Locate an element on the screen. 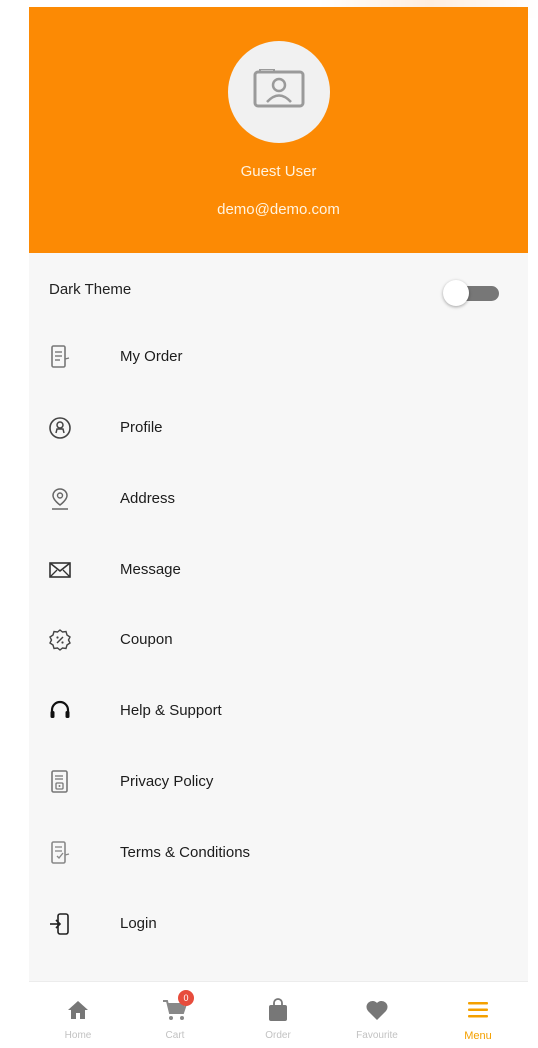 The width and height of the screenshot is (538, 1048). headset-icon is located at coordinates (60, 711).